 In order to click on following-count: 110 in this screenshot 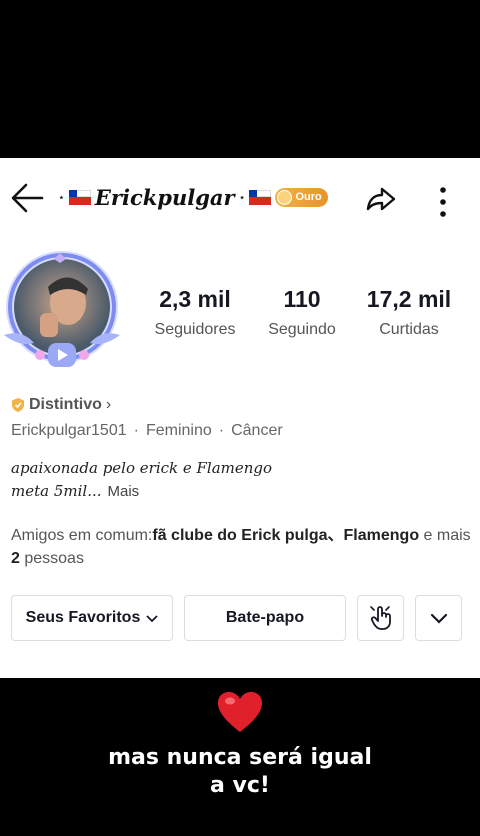, I will do `click(302, 299)`.